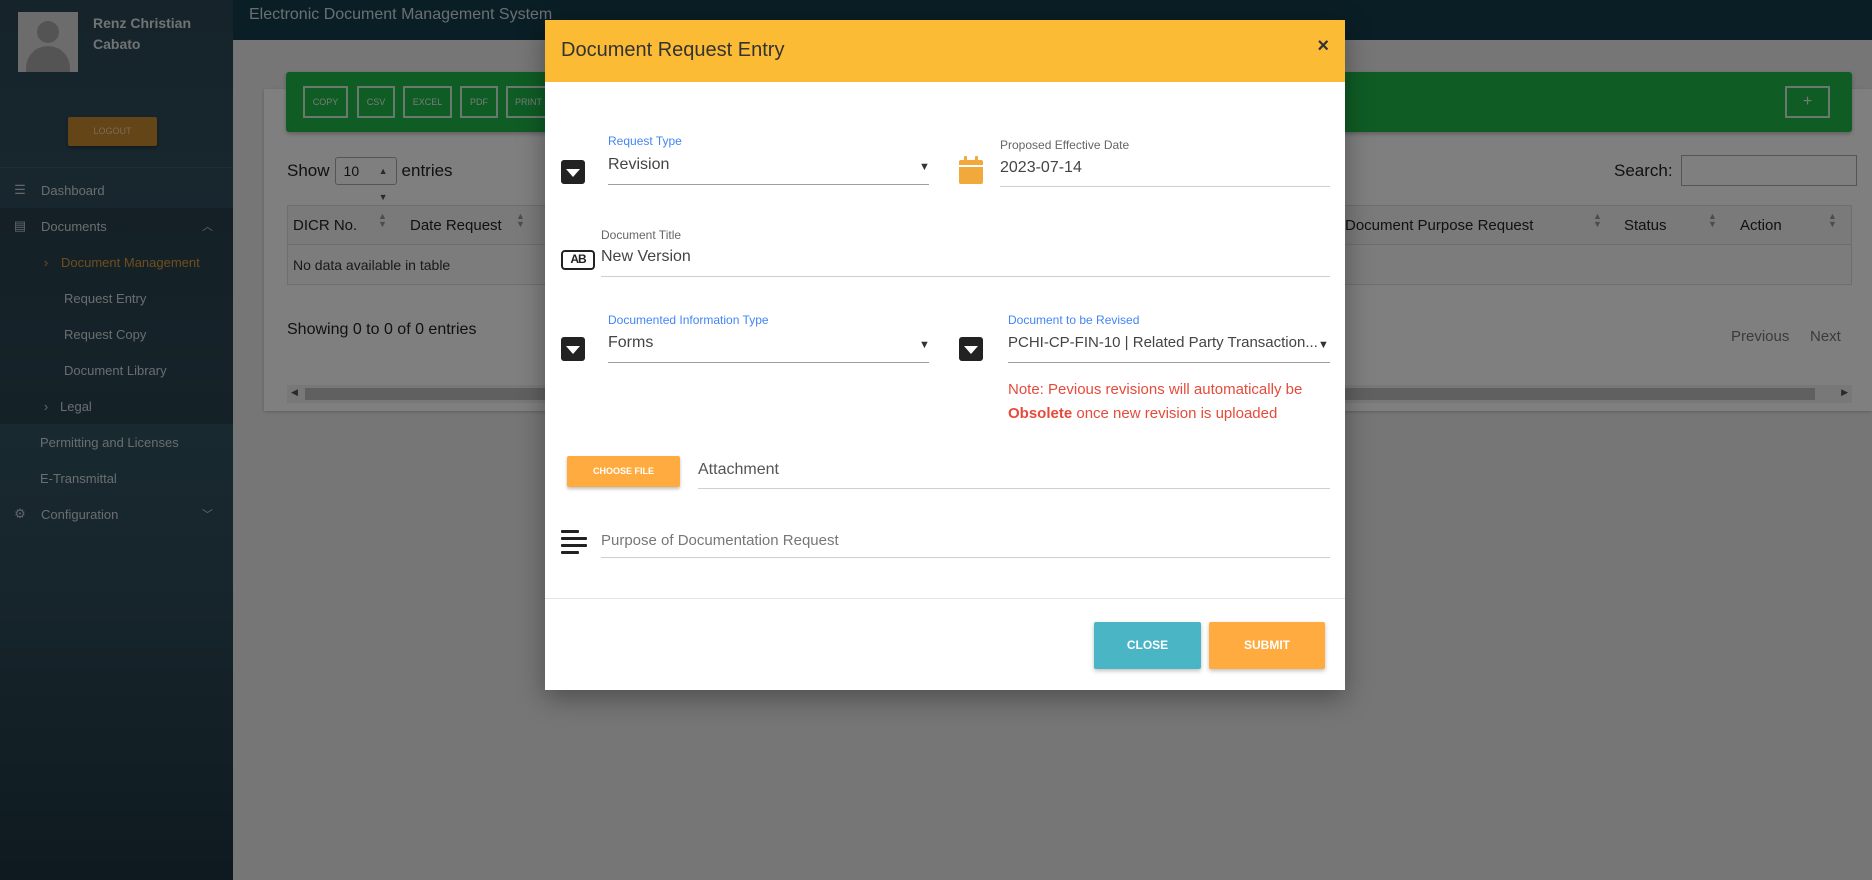 This screenshot has width=1872, height=880. What do you see at coordinates (673, 50) in the screenshot?
I see `modal-title: Document Request Entry` at bounding box center [673, 50].